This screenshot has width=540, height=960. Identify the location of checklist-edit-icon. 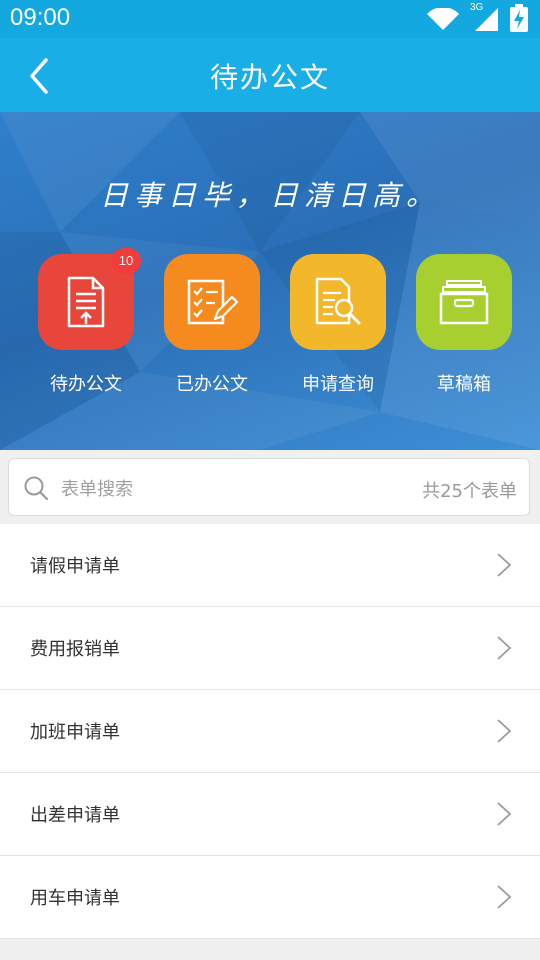
(213, 302).